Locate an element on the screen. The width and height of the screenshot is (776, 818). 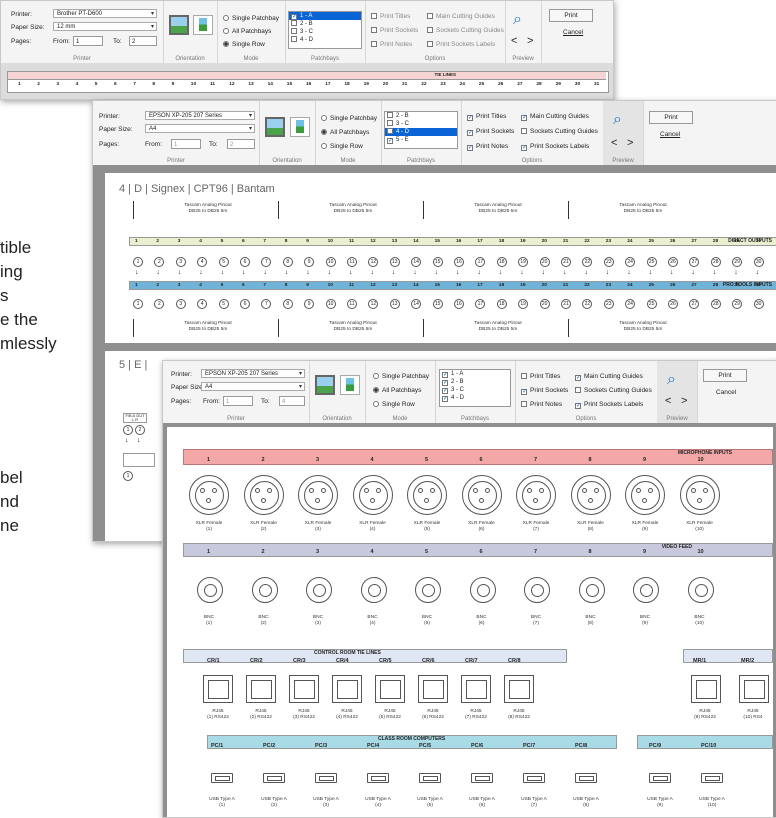
print-titles-checkbox: ✓ Print Titles is located at coordinates (486, 117).